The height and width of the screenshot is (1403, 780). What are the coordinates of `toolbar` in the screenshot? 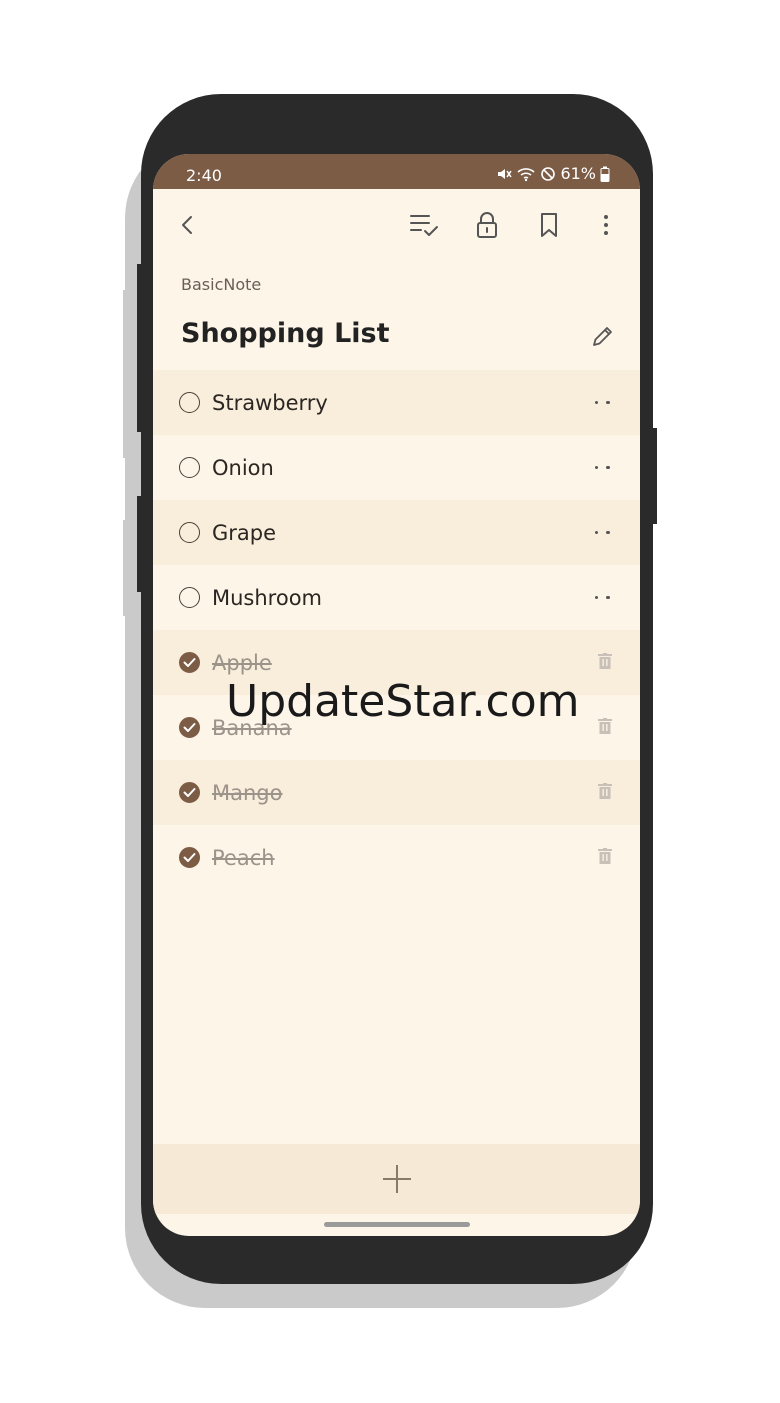 It's located at (396, 225).